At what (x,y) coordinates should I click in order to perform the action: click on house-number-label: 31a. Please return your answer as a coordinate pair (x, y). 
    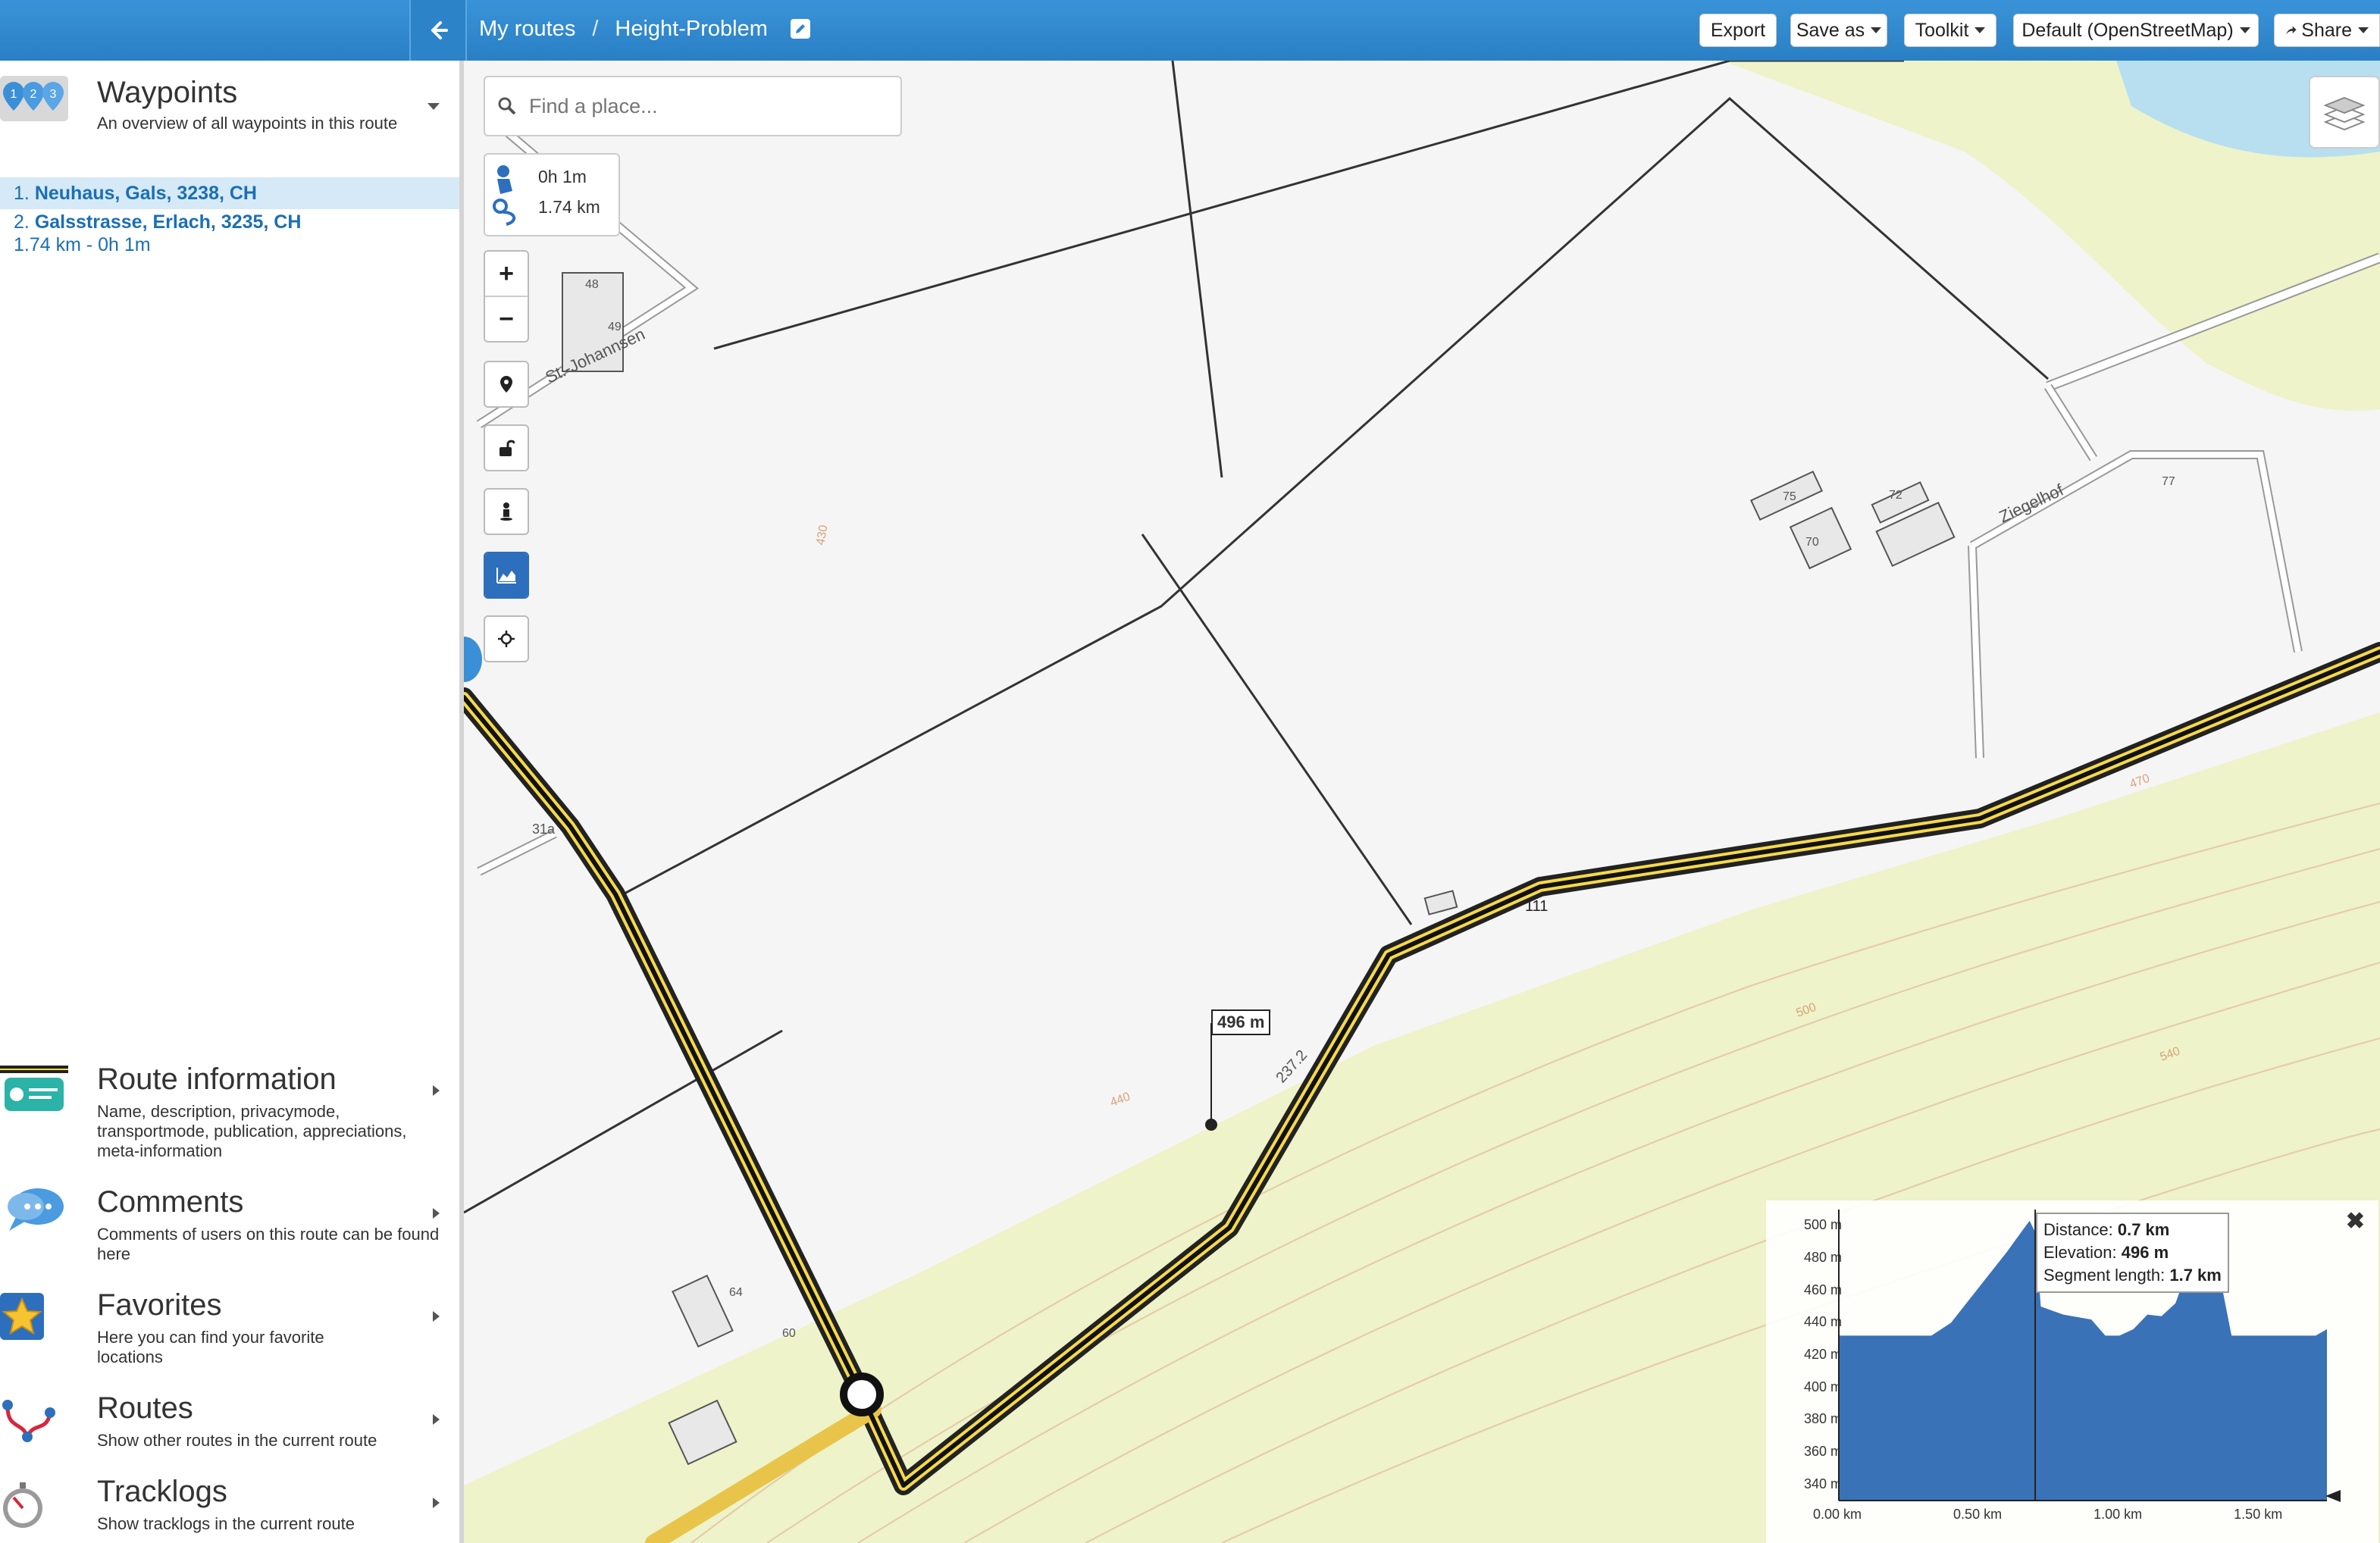
    Looking at the image, I should click on (544, 830).